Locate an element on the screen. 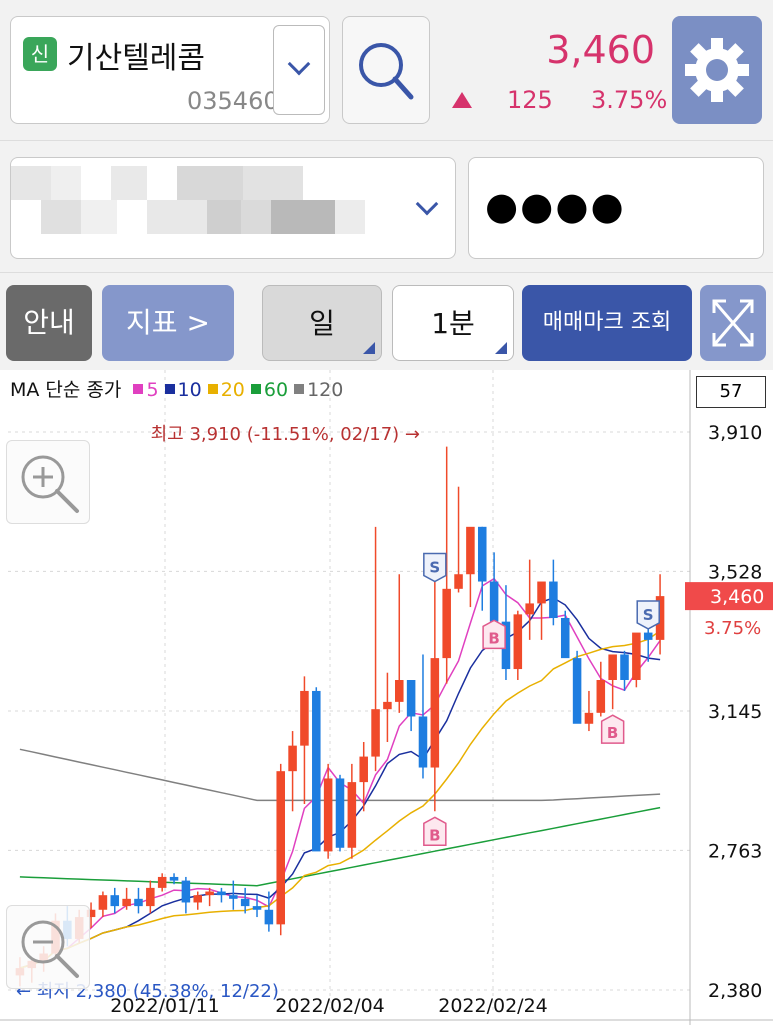 Image resolution: width=773 pixels, height=1025 pixels. period-select: 일 is located at coordinates (322, 323).